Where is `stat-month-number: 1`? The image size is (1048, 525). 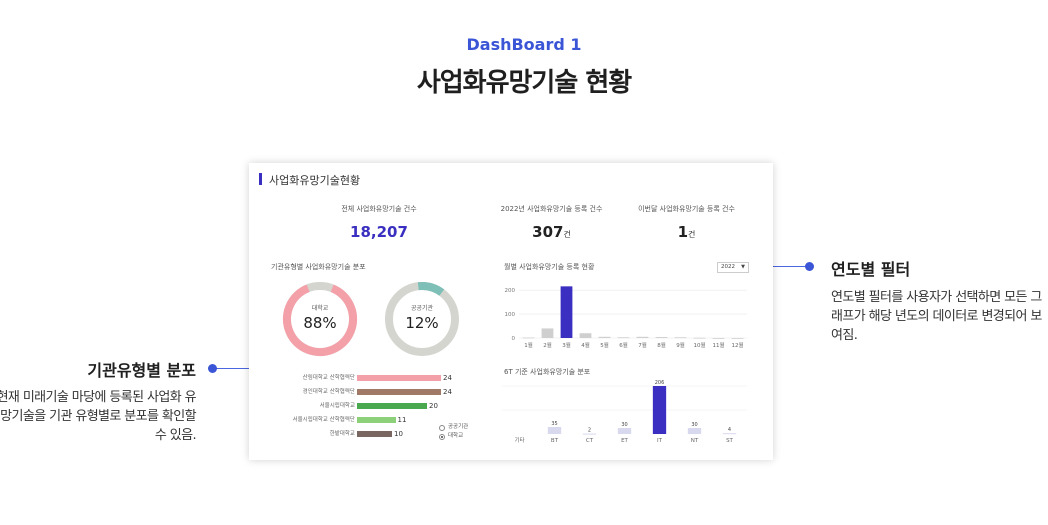 stat-month-number: 1 is located at coordinates (683, 232).